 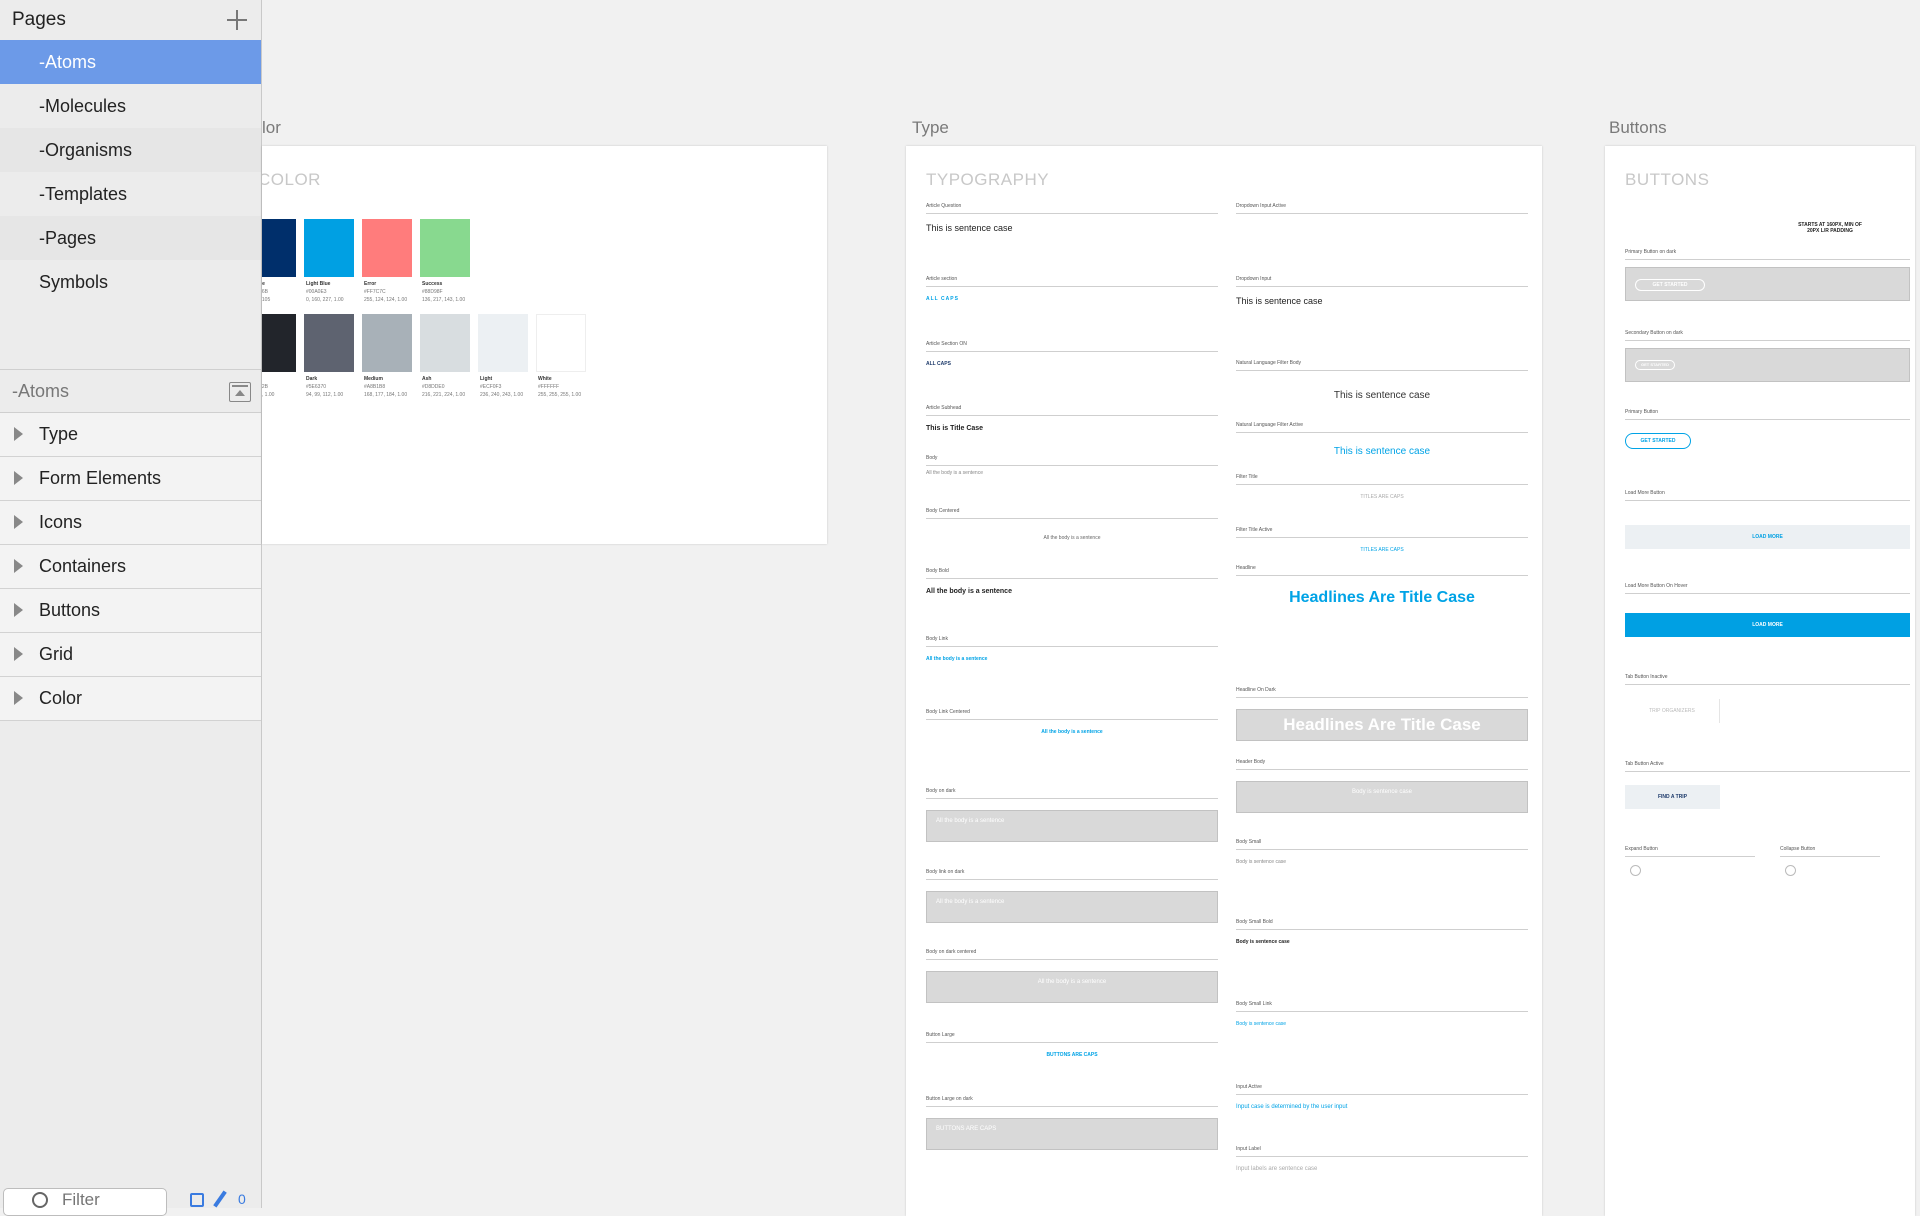 I want to click on spec-label: Body Link, so click(x=937, y=639).